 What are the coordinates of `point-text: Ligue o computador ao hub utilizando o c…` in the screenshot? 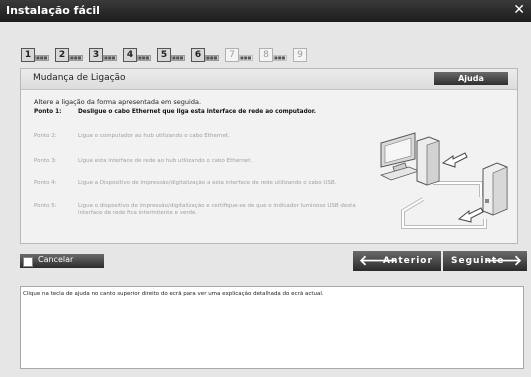 It's located at (154, 136).